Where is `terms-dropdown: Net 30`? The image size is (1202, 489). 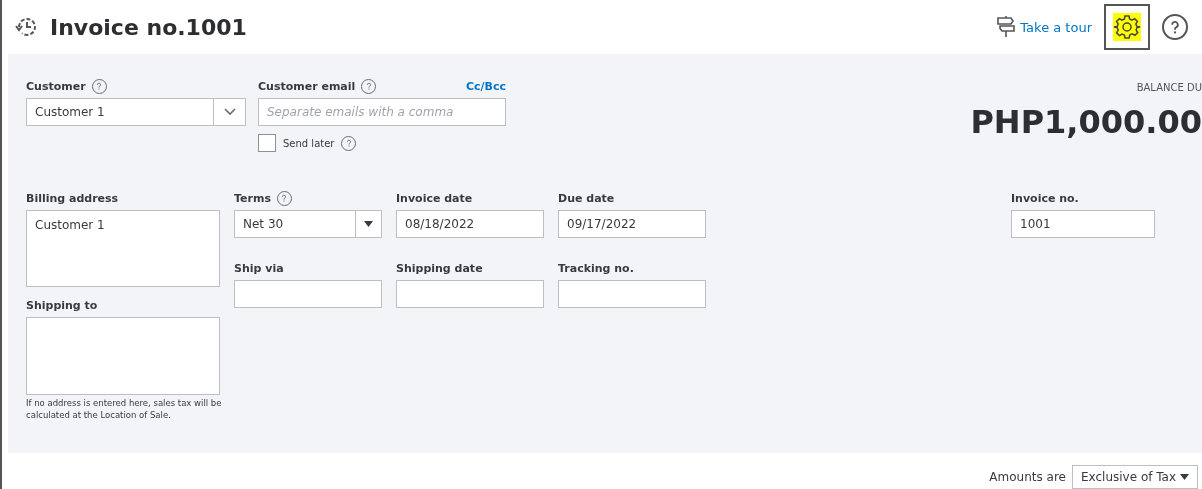 terms-dropdown: Net 30 is located at coordinates (308, 224).